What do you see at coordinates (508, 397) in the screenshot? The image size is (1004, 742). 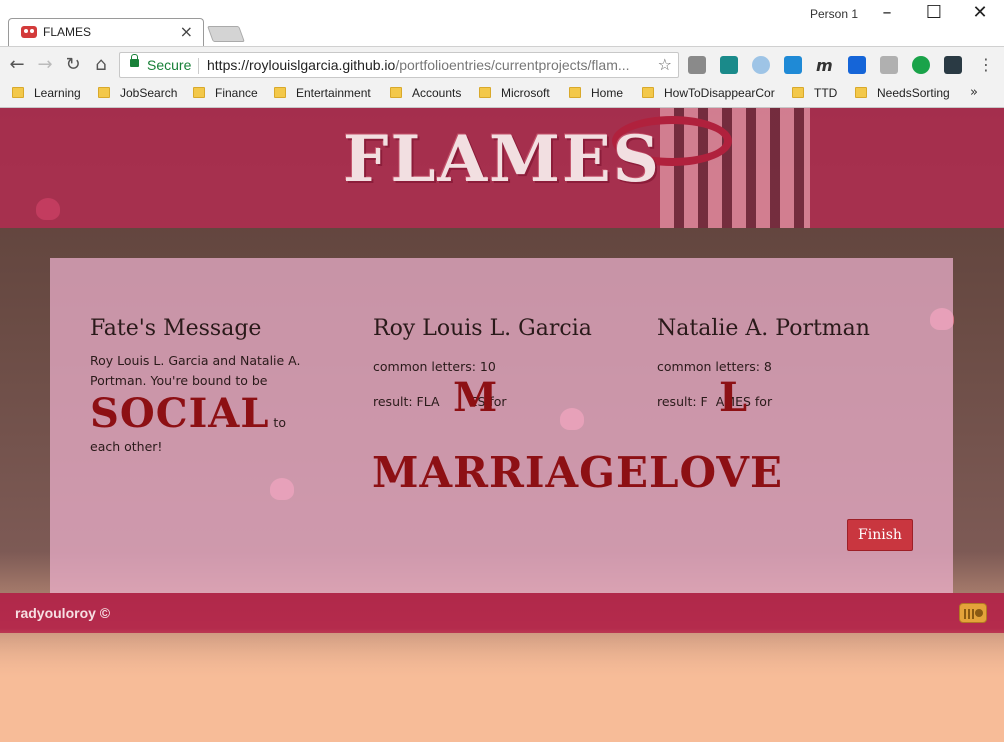 I see `person1-result: result: FLA ES for M` at bounding box center [508, 397].